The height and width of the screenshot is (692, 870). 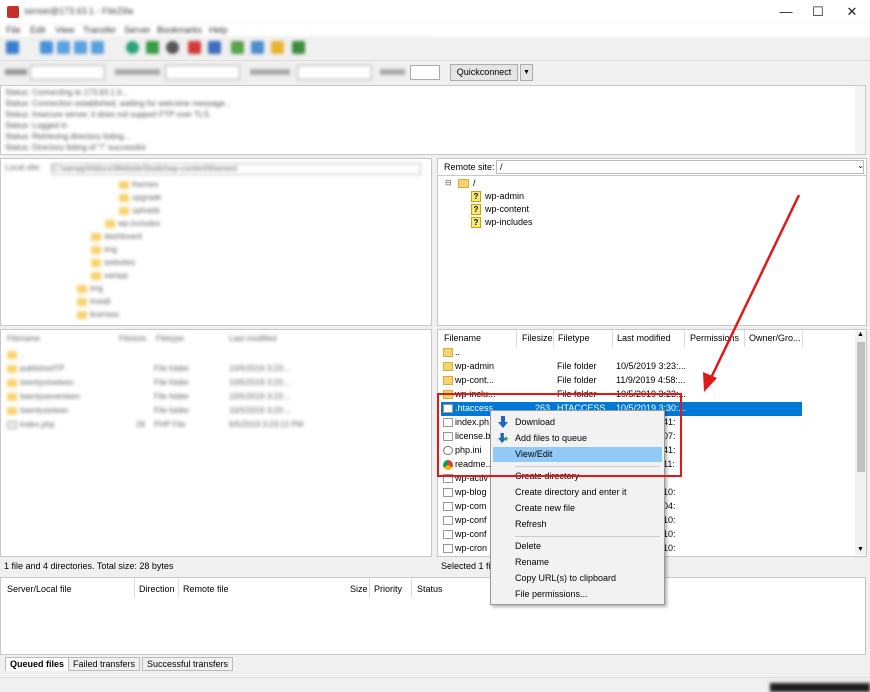 I want to click on menu-help: Help, so click(x=218, y=30).